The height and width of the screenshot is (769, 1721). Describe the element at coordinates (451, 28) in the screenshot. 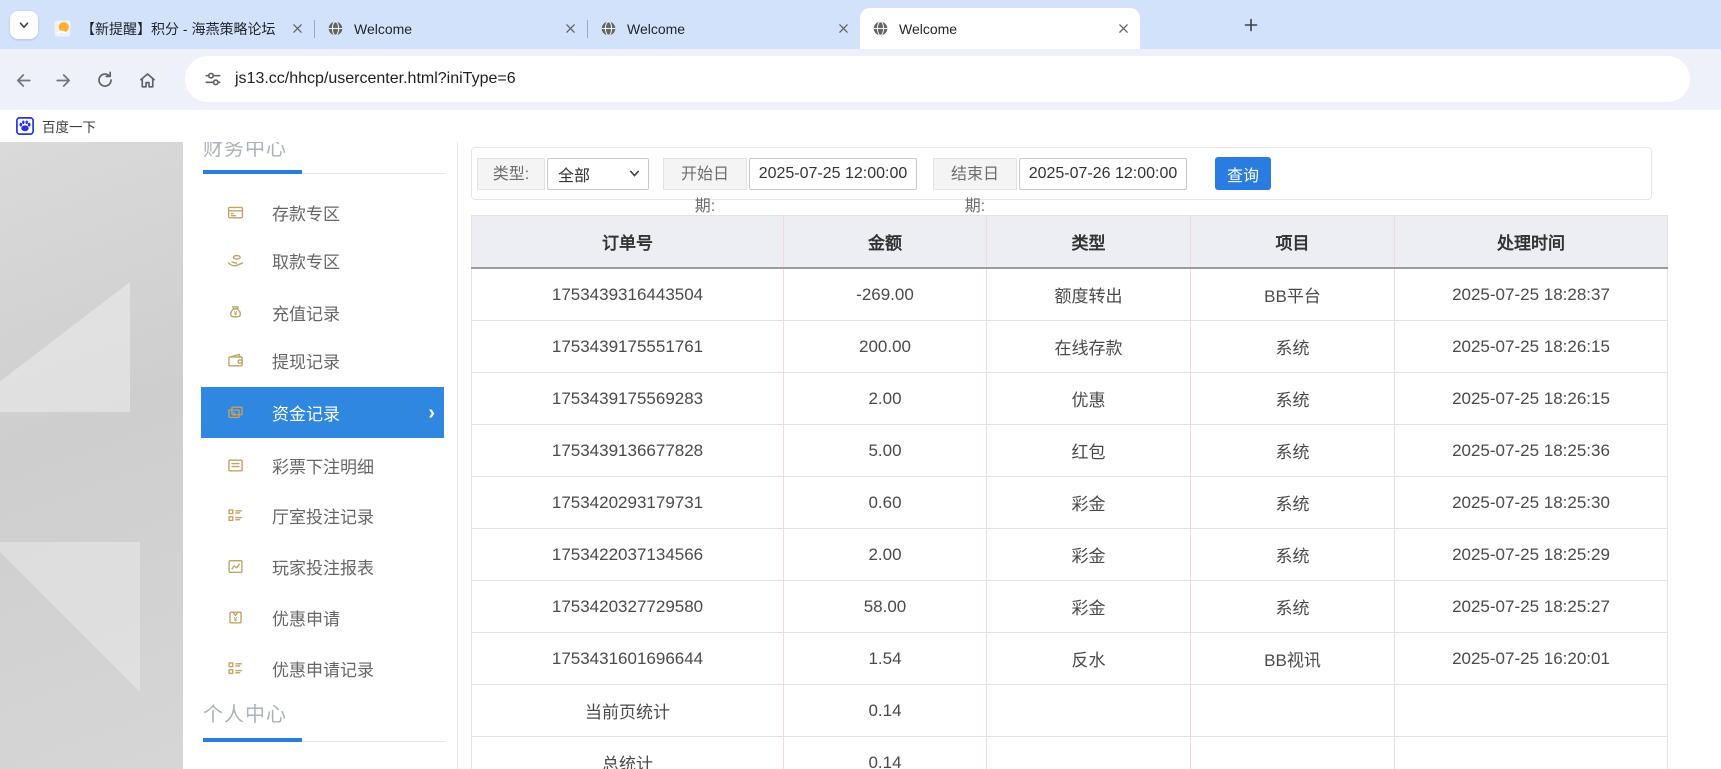

I see `tab-1: Welcome` at that location.